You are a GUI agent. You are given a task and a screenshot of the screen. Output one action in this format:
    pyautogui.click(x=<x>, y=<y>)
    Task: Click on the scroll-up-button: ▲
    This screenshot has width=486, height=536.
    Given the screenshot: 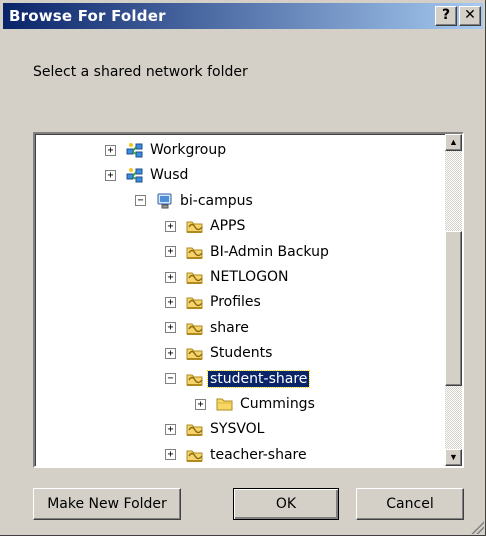 What is the action you would take?
    pyautogui.click(x=453, y=142)
    